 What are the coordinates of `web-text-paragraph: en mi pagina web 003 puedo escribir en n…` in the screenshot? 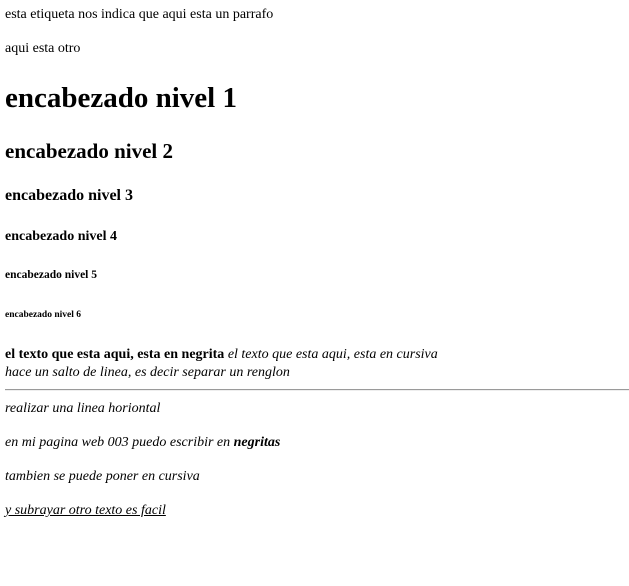 It's located at (142, 443).